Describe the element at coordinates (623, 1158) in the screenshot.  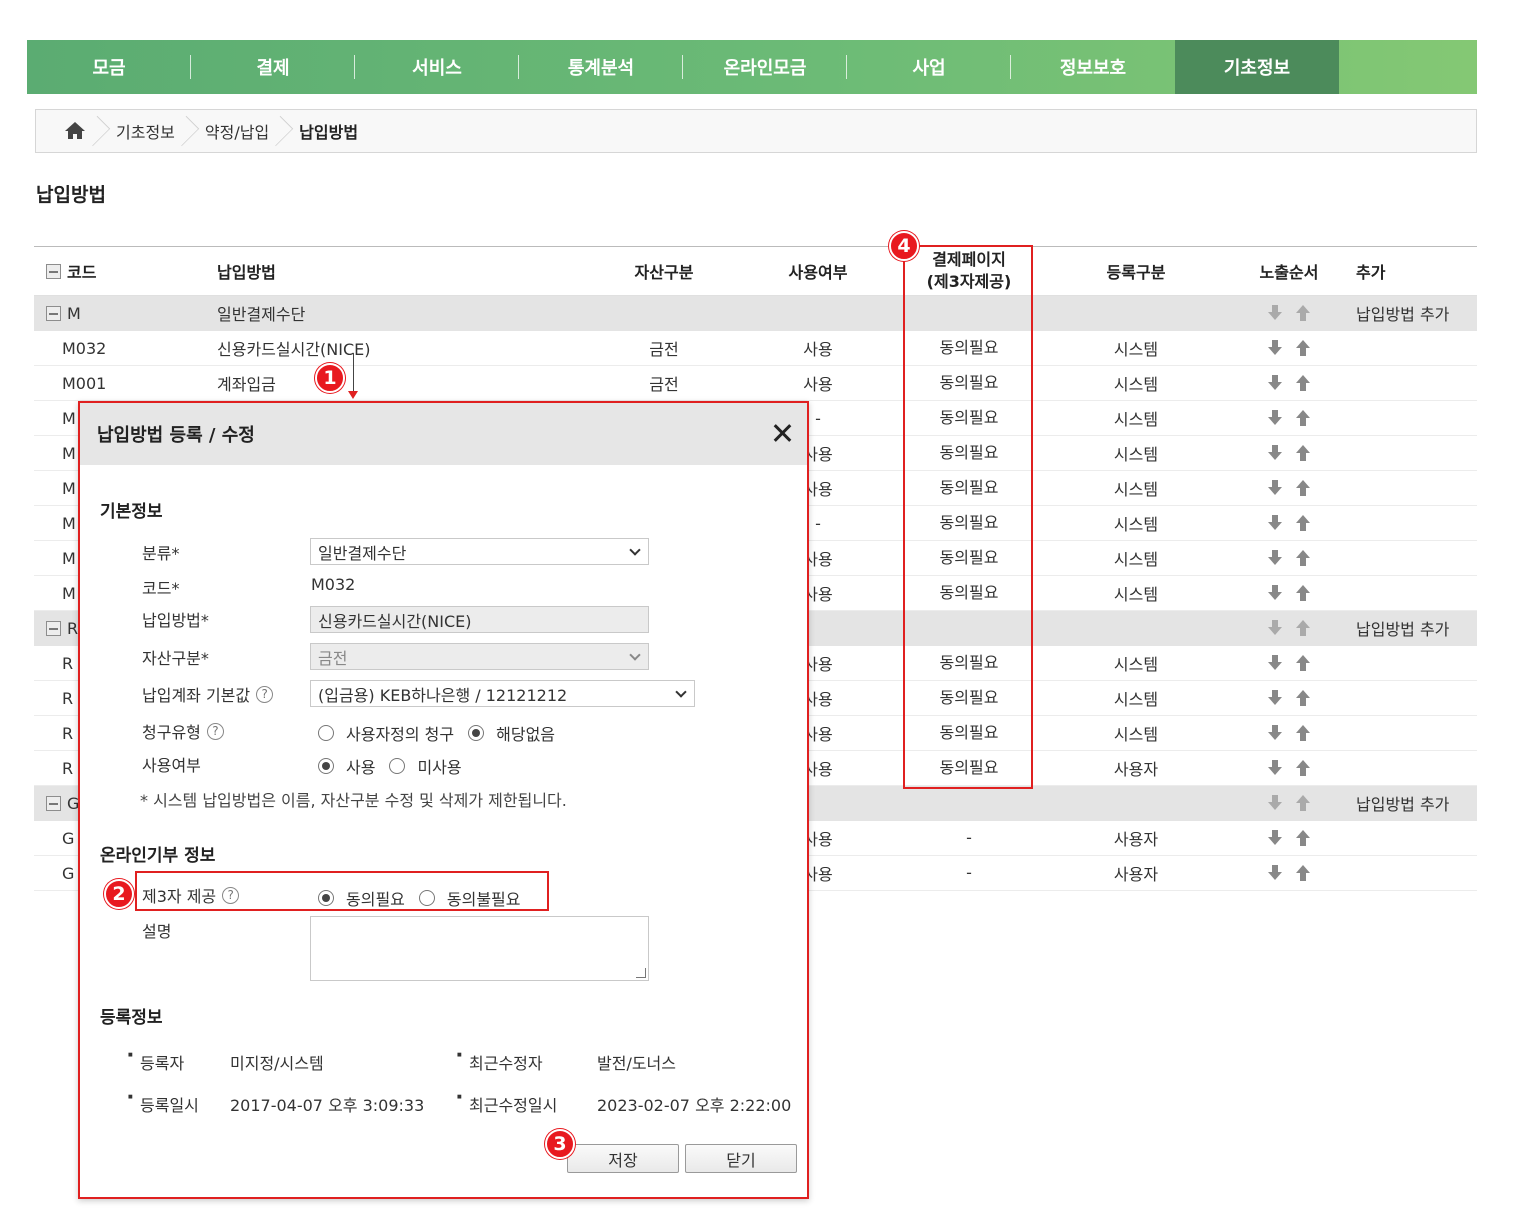
I see `save-button: 저장` at that location.